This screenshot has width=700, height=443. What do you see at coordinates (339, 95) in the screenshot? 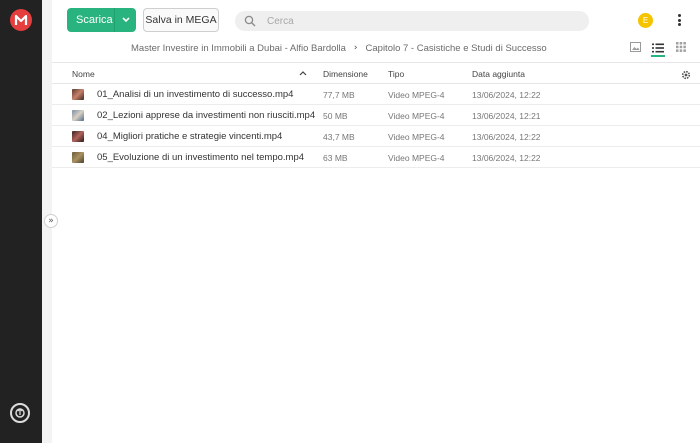
I see `file-size: 77,7 MB` at bounding box center [339, 95].